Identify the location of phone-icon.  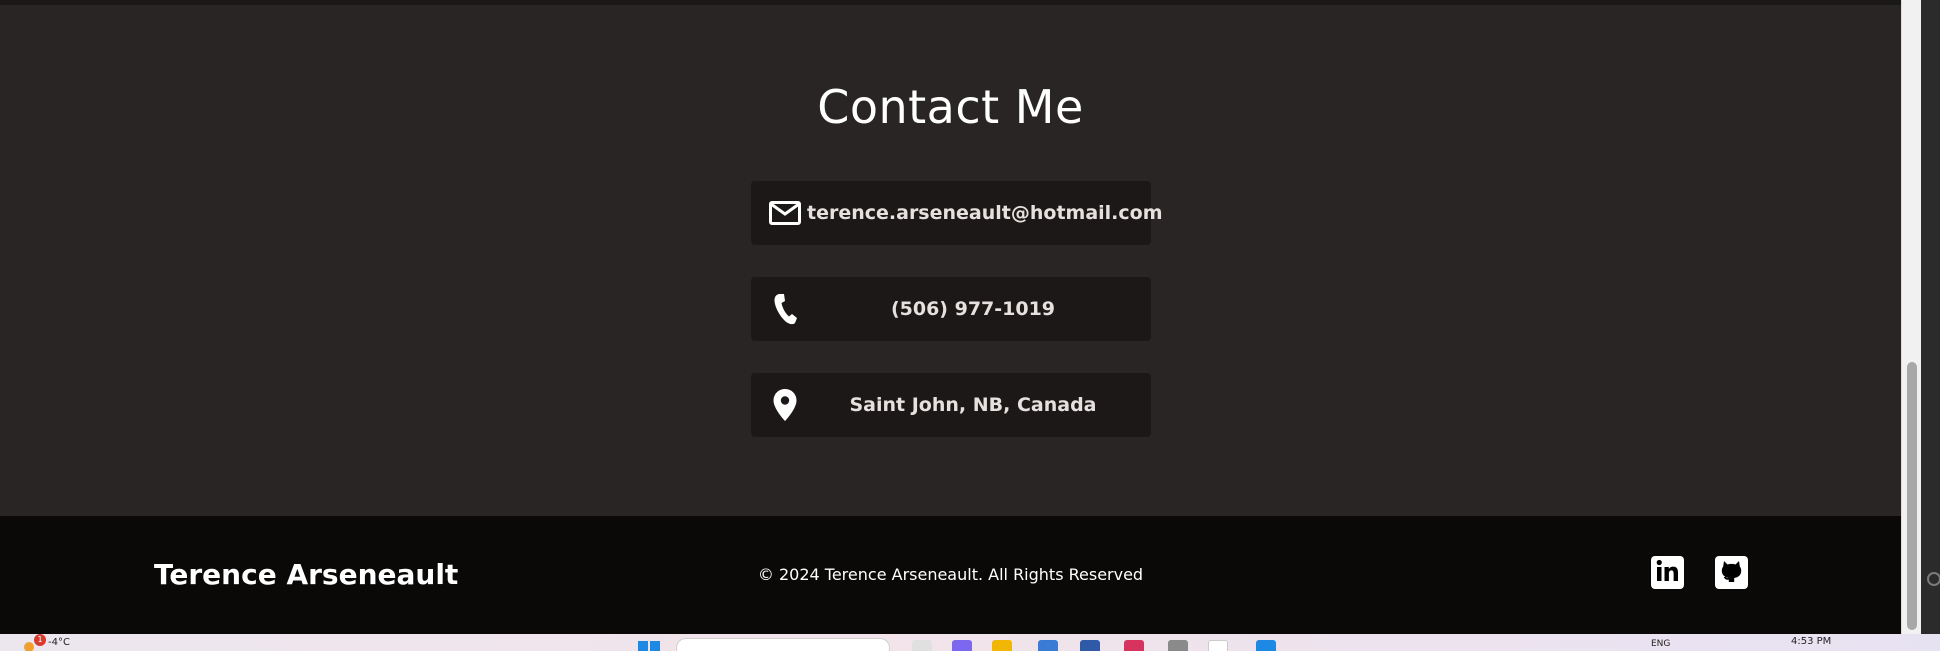
(785, 309).